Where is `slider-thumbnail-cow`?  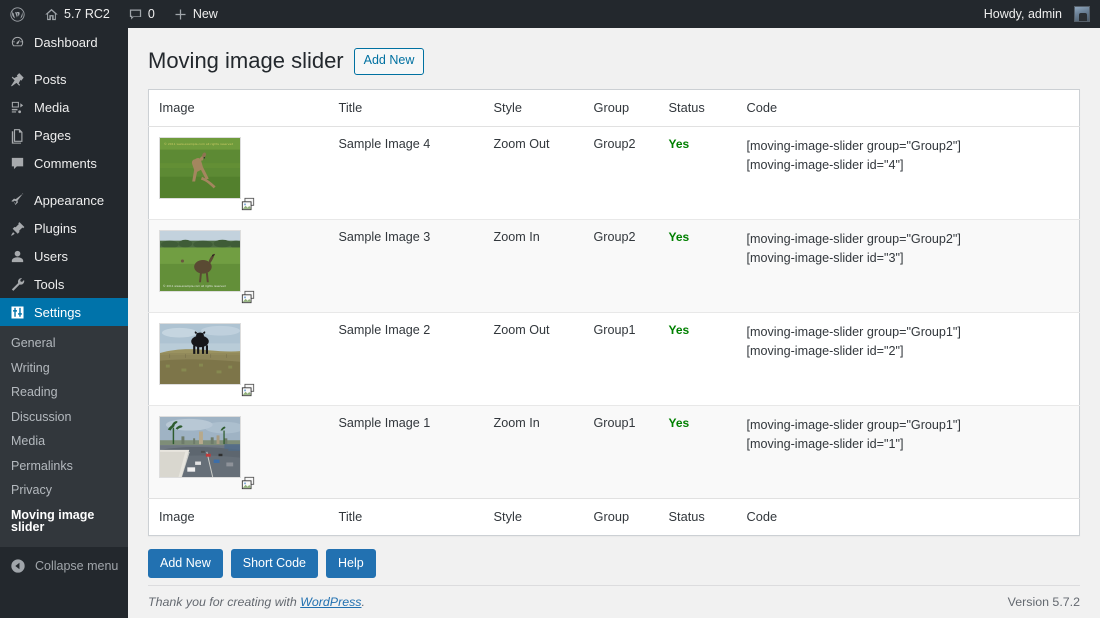
slider-thumbnail-cow is located at coordinates (200, 353).